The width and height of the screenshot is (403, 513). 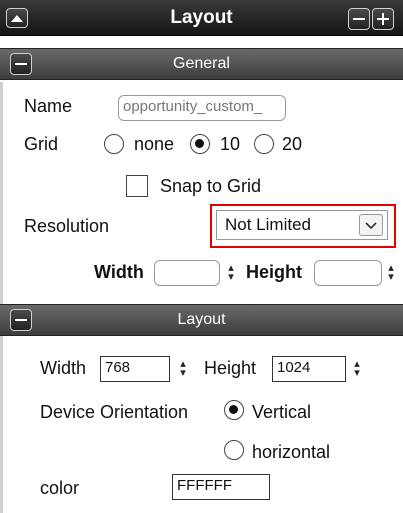 I want to click on chevron-down-icon, so click(x=371, y=226).